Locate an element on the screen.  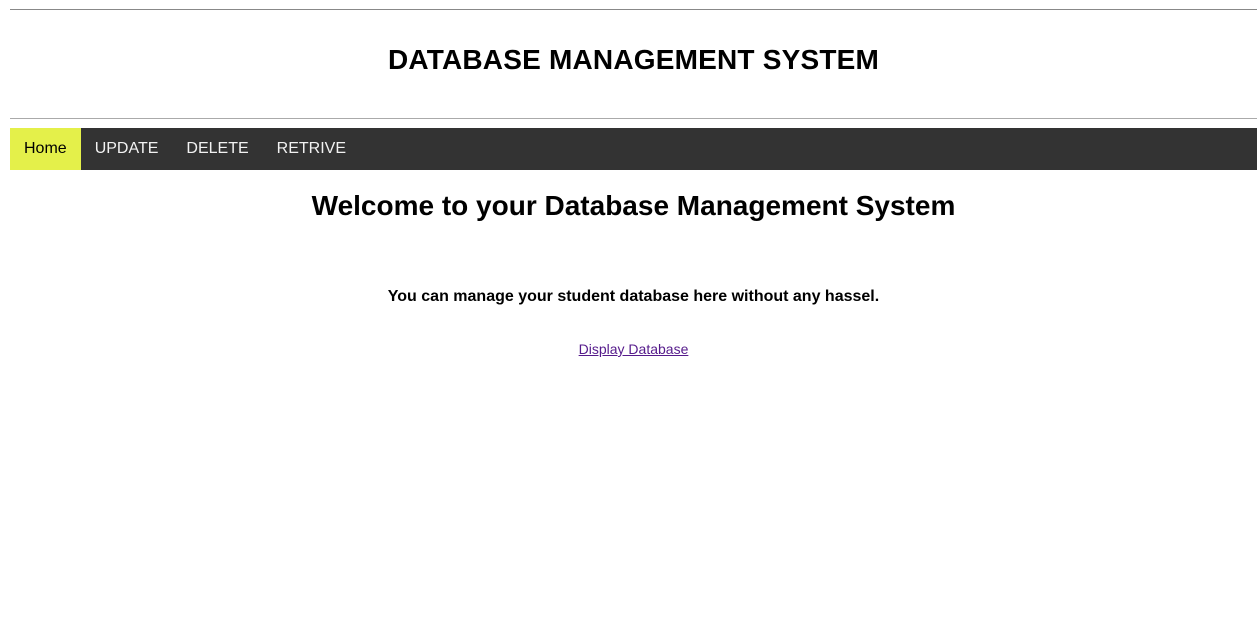
display-database-link: Display Database is located at coordinates (634, 349).